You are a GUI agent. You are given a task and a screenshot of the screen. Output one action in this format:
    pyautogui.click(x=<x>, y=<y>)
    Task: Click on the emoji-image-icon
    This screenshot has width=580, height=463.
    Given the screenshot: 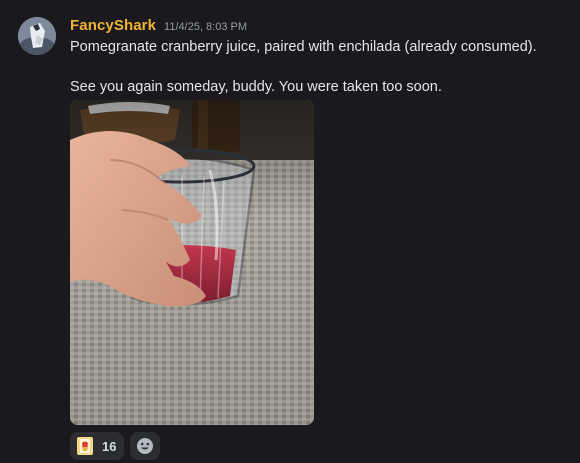 What is the action you would take?
    pyautogui.click(x=85, y=446)
    